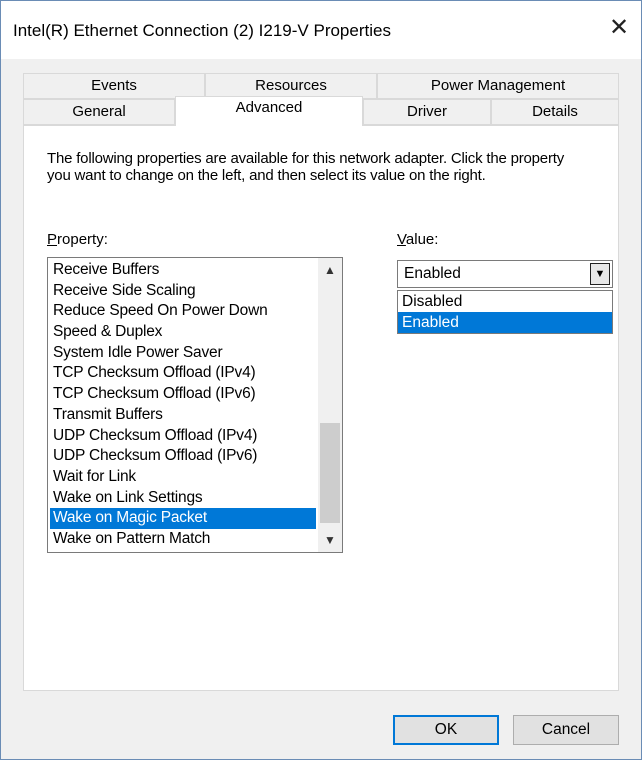 The width and height of the screenshot is (642, 760). I want to click on property-list-item: System Idle Power Saver, so click(183, 353).